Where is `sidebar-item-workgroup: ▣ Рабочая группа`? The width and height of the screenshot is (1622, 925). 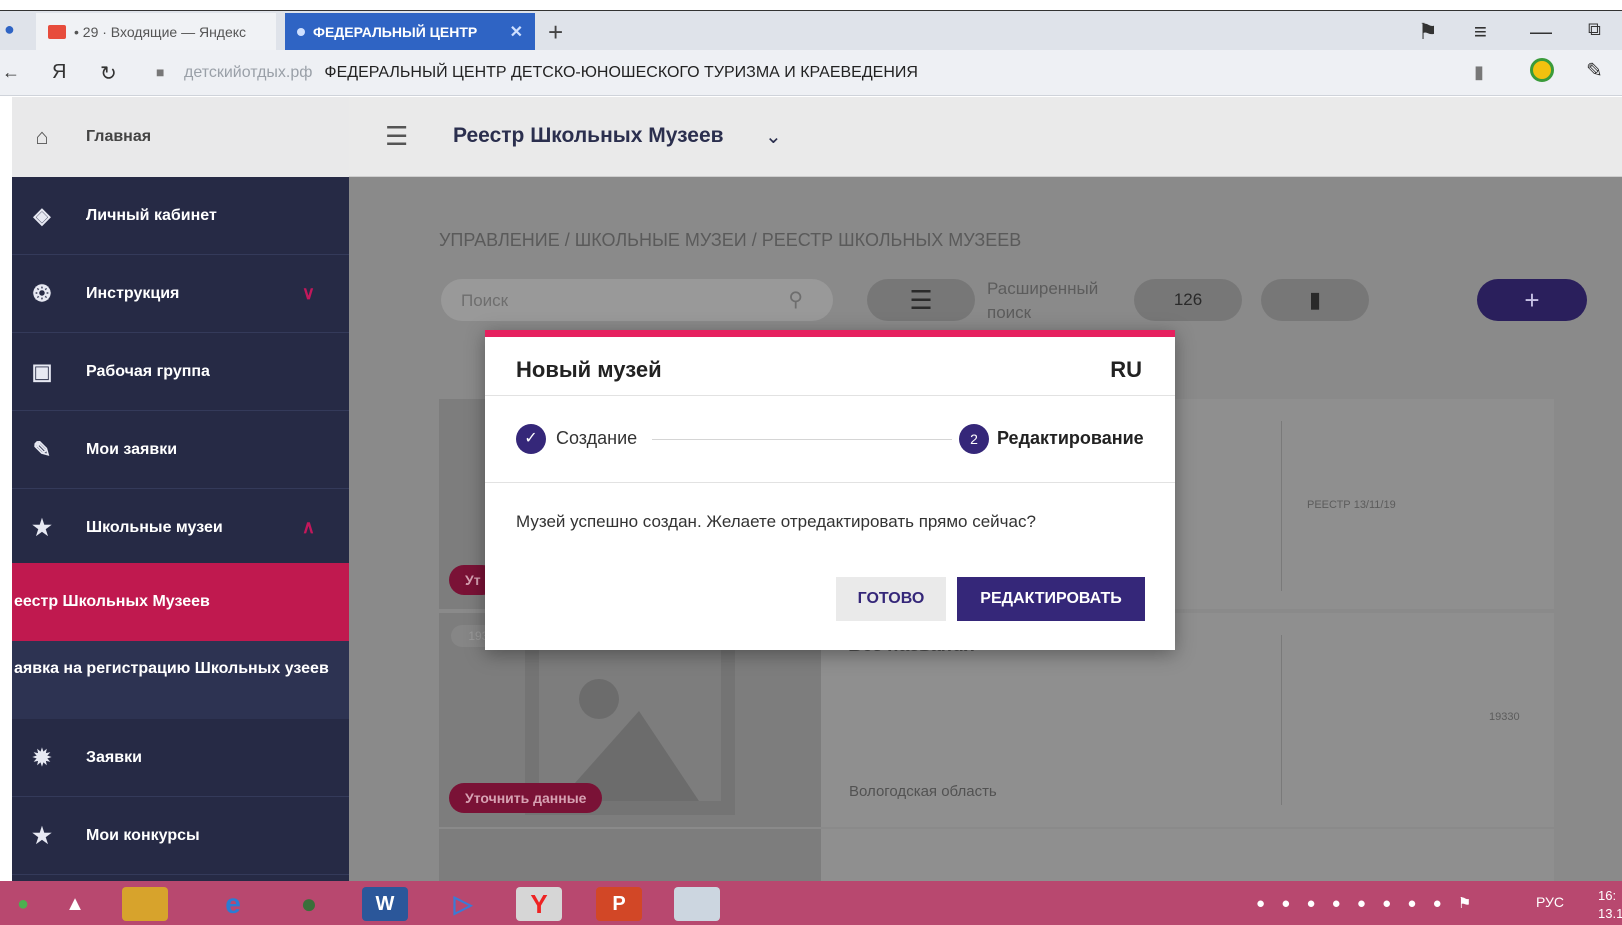 sidebar-item-workgroup: ▣ Рабочая группа is located at coordinates (180, 372).